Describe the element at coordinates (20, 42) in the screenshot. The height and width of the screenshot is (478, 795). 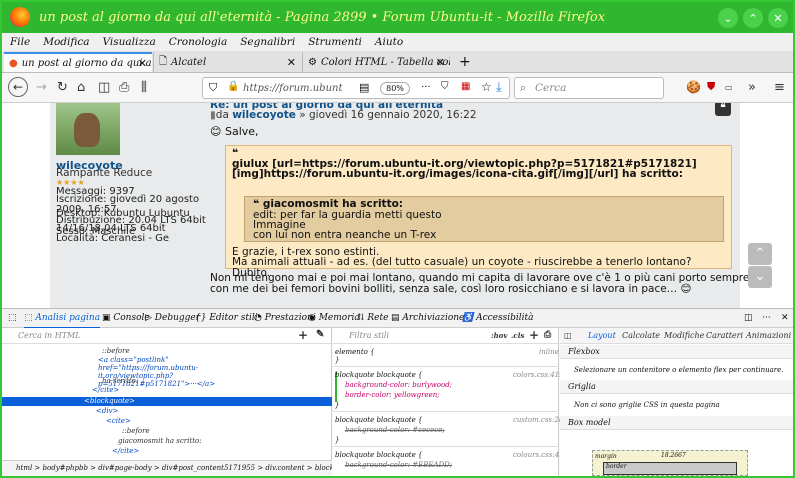
I see `menu-file: File` at that location.